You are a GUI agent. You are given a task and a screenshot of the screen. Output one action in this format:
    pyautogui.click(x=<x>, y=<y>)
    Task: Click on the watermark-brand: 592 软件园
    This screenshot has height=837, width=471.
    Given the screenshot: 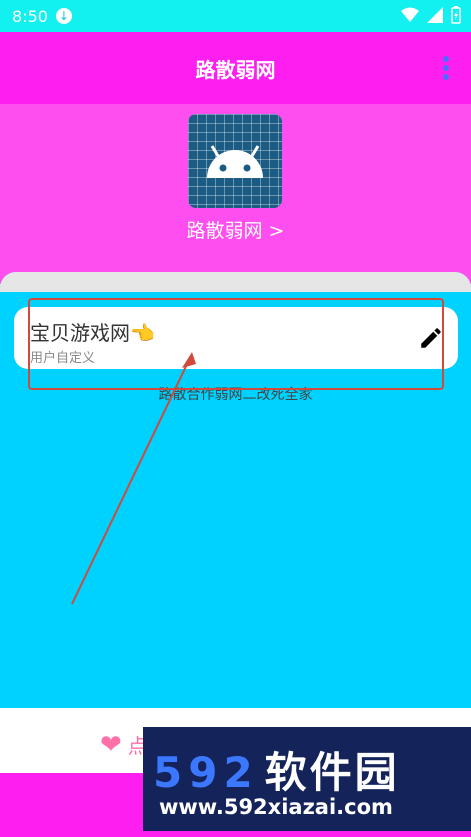 What is the action you would take?
    pyautogui.click(x=276, y=769)
    